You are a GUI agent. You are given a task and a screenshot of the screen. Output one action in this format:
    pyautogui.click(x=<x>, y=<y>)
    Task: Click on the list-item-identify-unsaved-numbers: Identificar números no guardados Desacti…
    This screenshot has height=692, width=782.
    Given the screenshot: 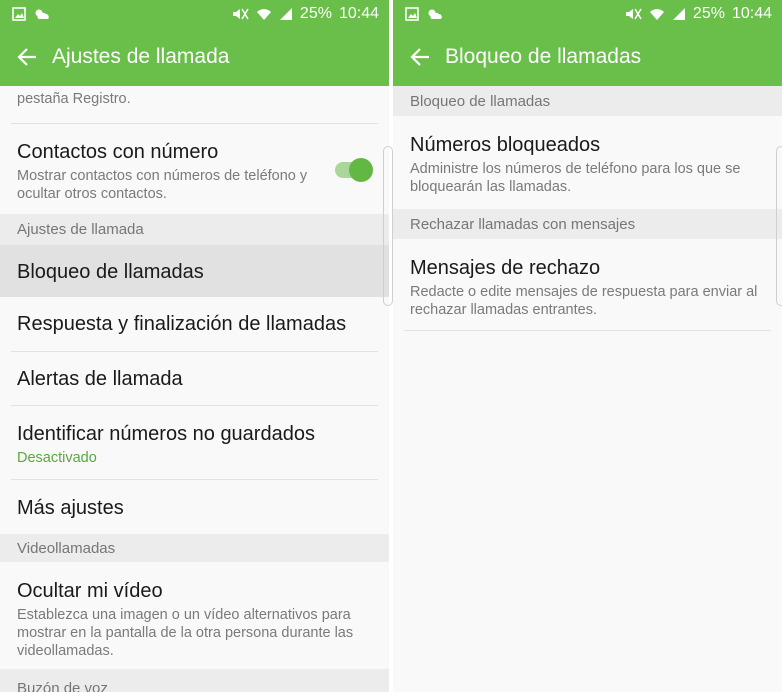 What is the action you would take?
    pyautogui.click(x=194, y=442)
    